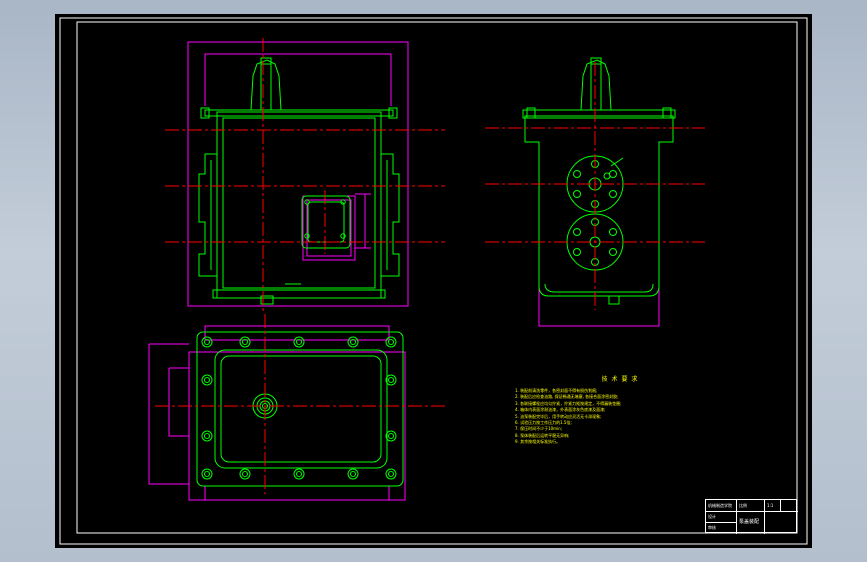  I want to click on title-block-checker: 审核, so click(712, 527).